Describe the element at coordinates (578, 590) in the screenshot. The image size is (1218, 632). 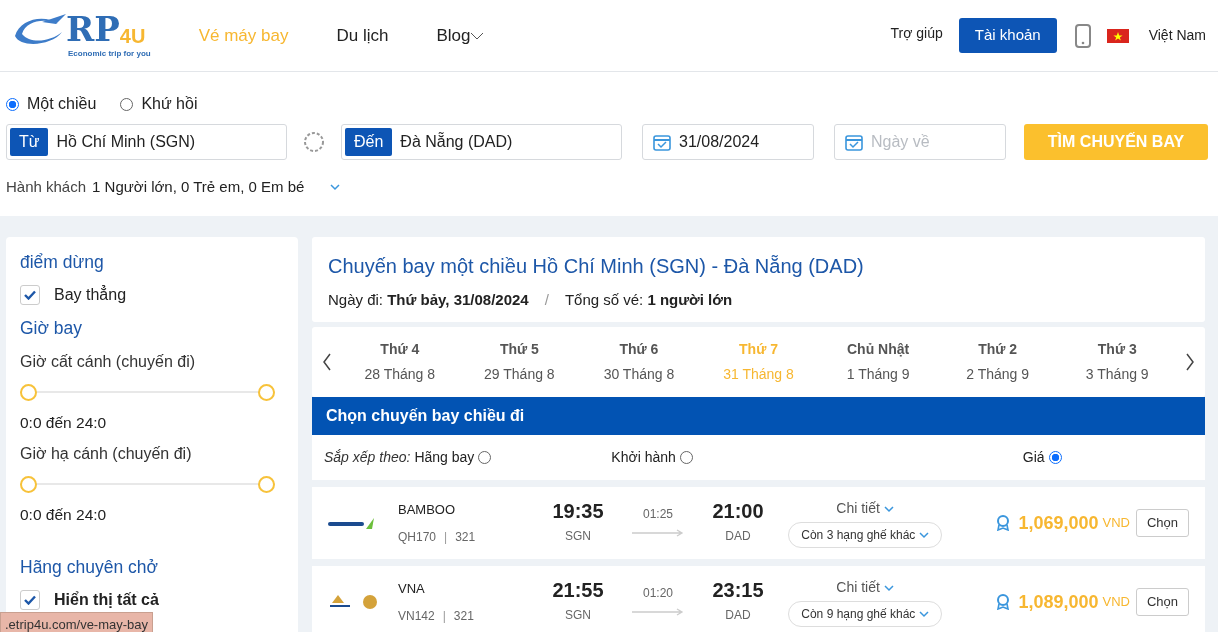
I see `departure-time: 21:55` at that location.